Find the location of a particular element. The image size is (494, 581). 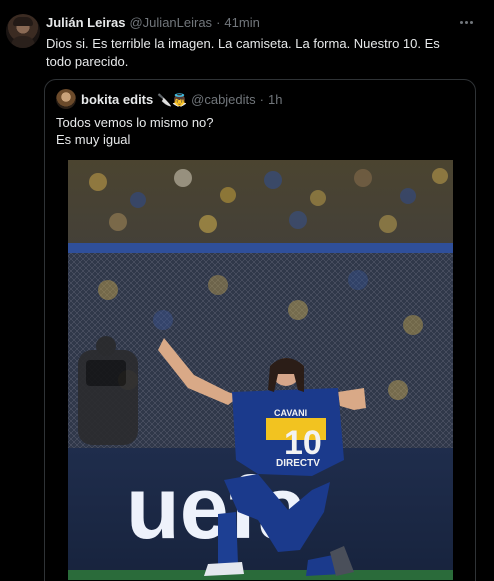

quote-header: bokita edits 🔪👼 @cabjedits · 1h is located at coordinates (181, 99).